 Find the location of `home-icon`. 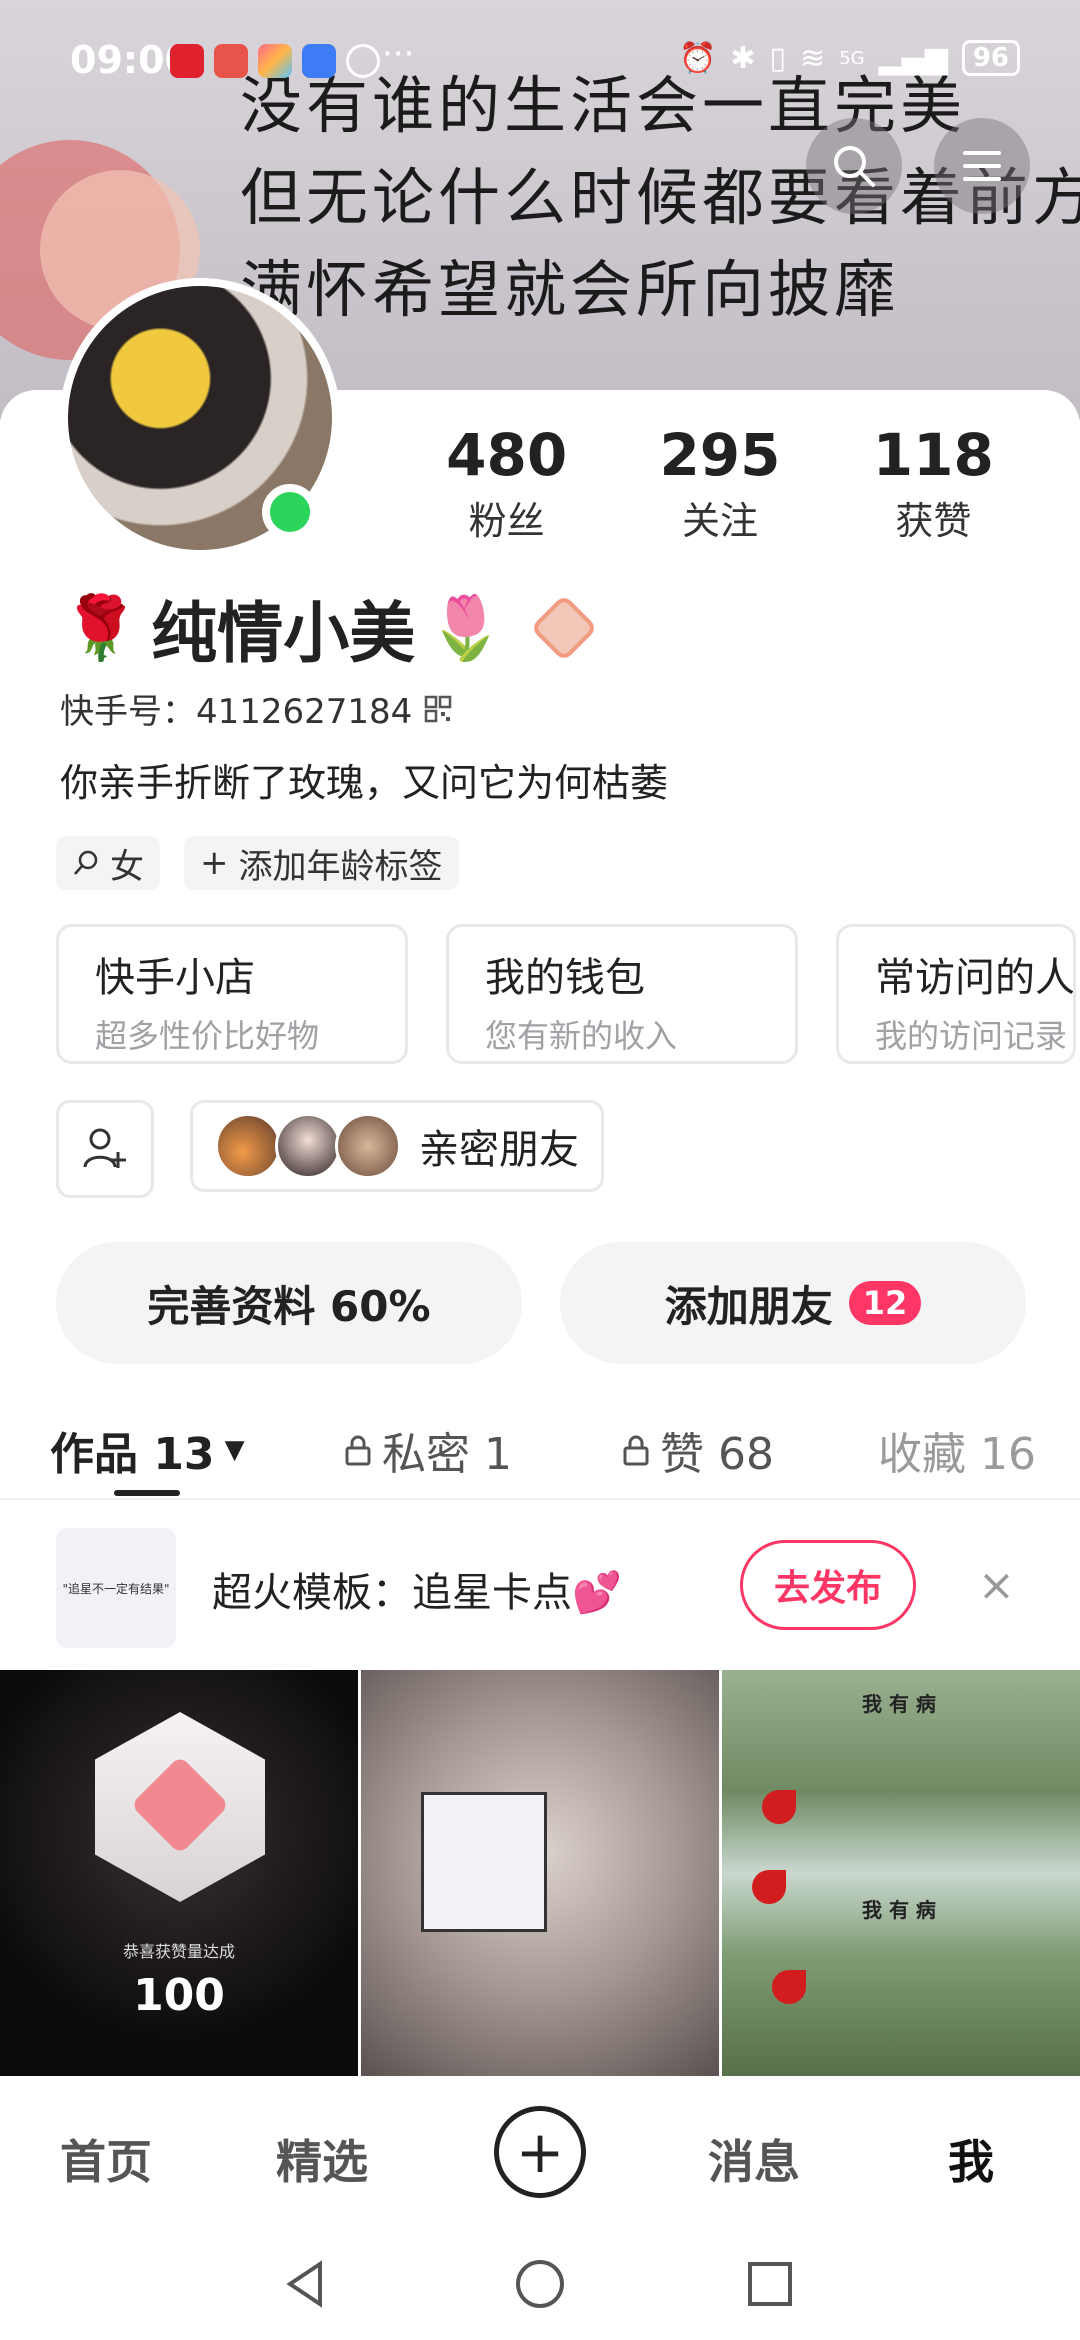

home-icon is located at coordinates (540, 2284).